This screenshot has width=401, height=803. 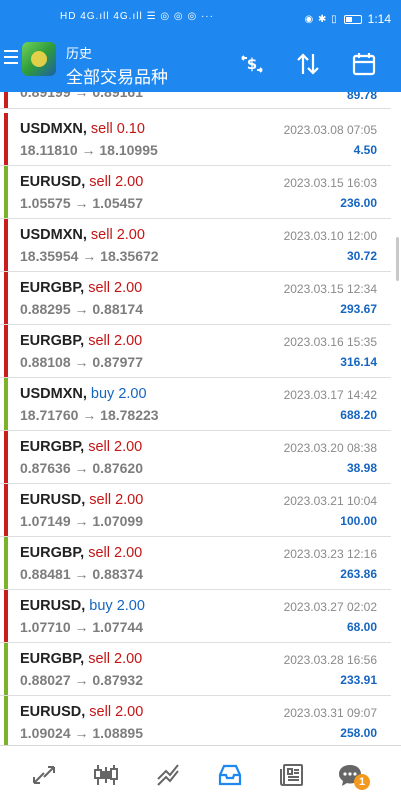 What do you see at coordinates (330, 448) in the screenshot?
I see `trade-time: 2023.03.20 08:38` at bounding box center [330, 448].